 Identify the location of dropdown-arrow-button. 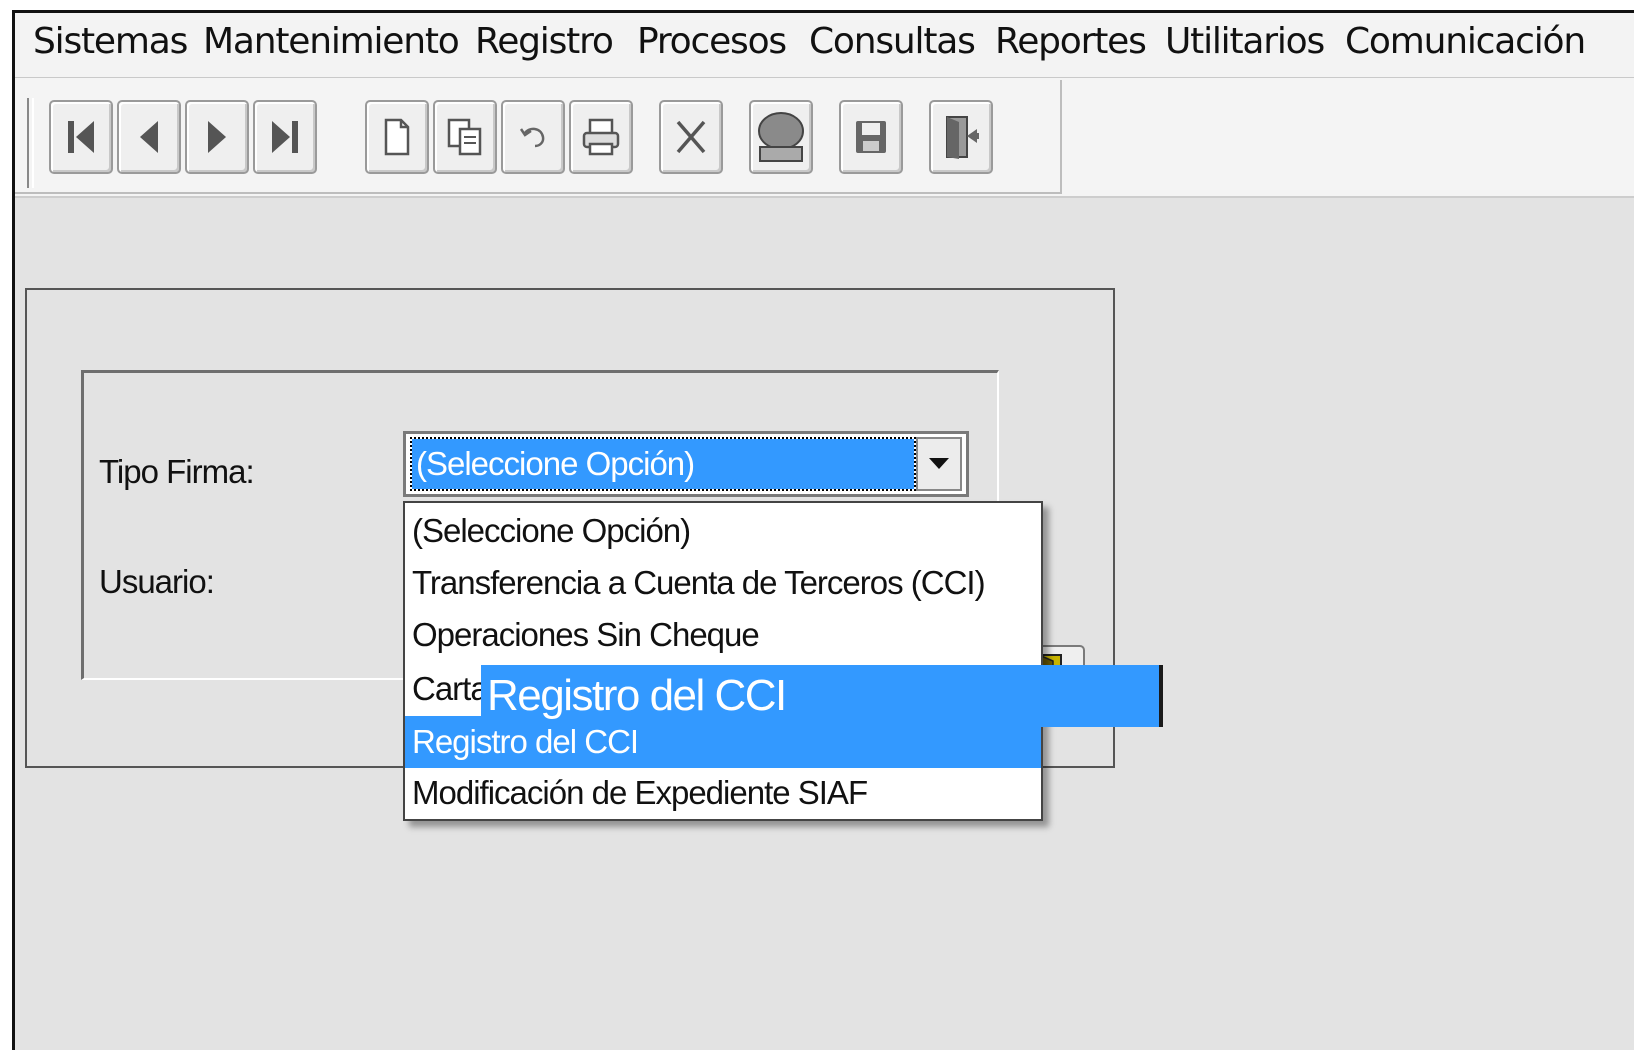
(939, 464).